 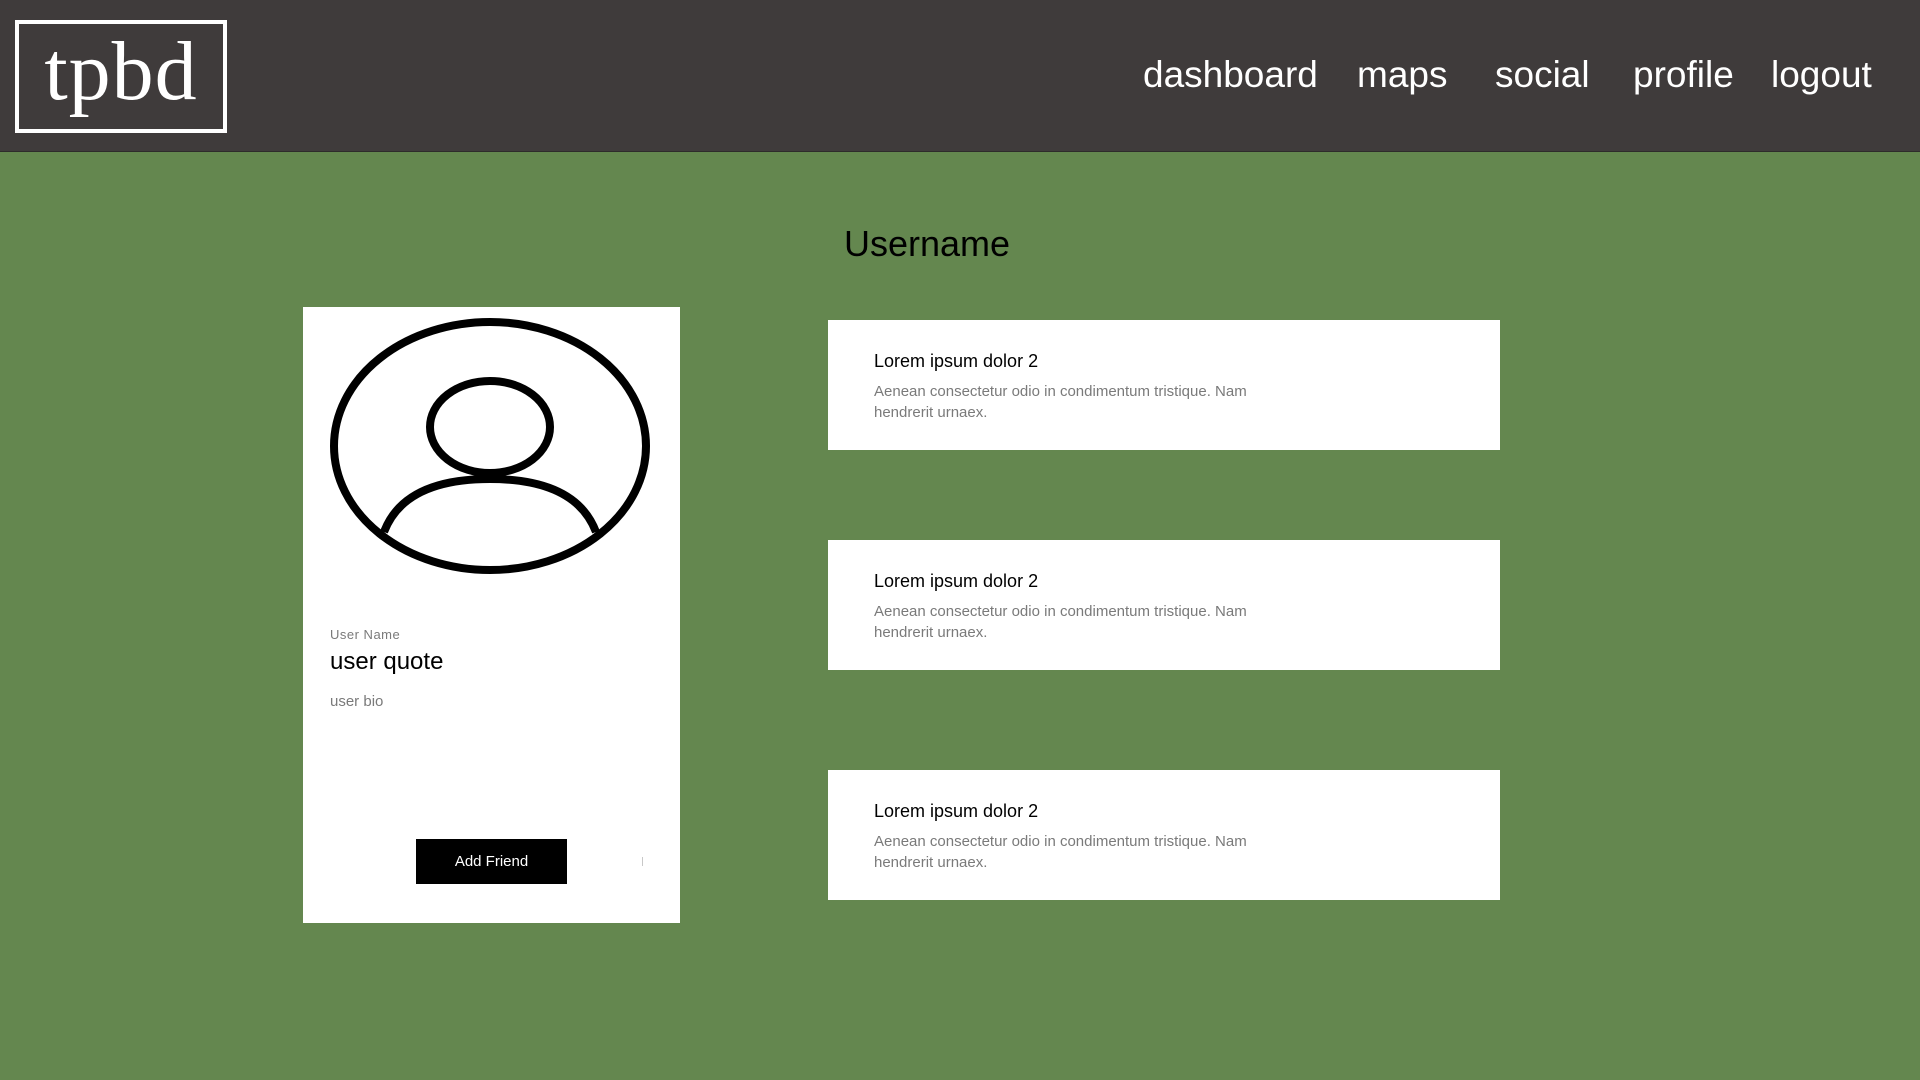 I want to click on nav-maps: maps, so click(x=1402, y=75).